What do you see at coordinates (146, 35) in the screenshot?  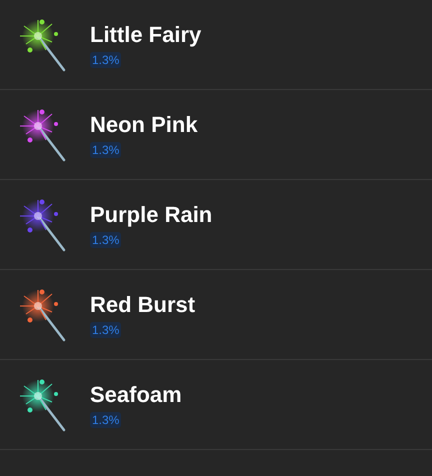 I see `effect-name: Little Fairy` at bounding box center [146, 35].